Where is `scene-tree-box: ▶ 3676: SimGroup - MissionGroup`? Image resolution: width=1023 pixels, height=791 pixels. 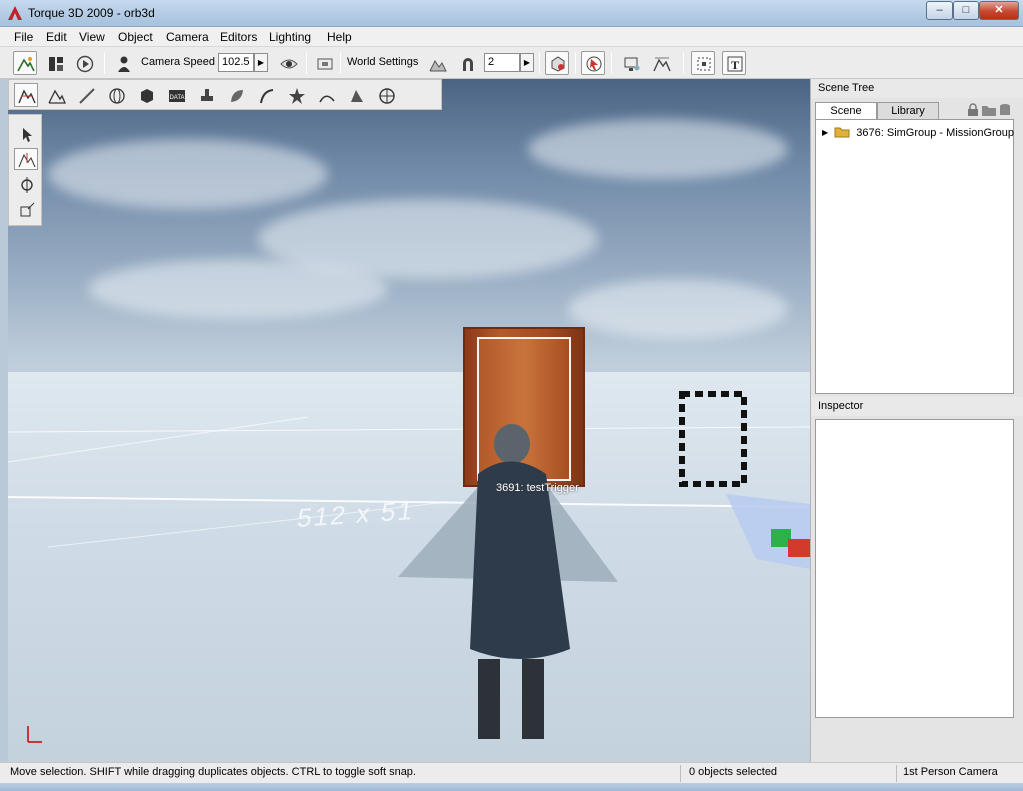 scene-tree-box: ▶ 3676: SimGroup - MissionGroup is located at coordinates (914, 256).